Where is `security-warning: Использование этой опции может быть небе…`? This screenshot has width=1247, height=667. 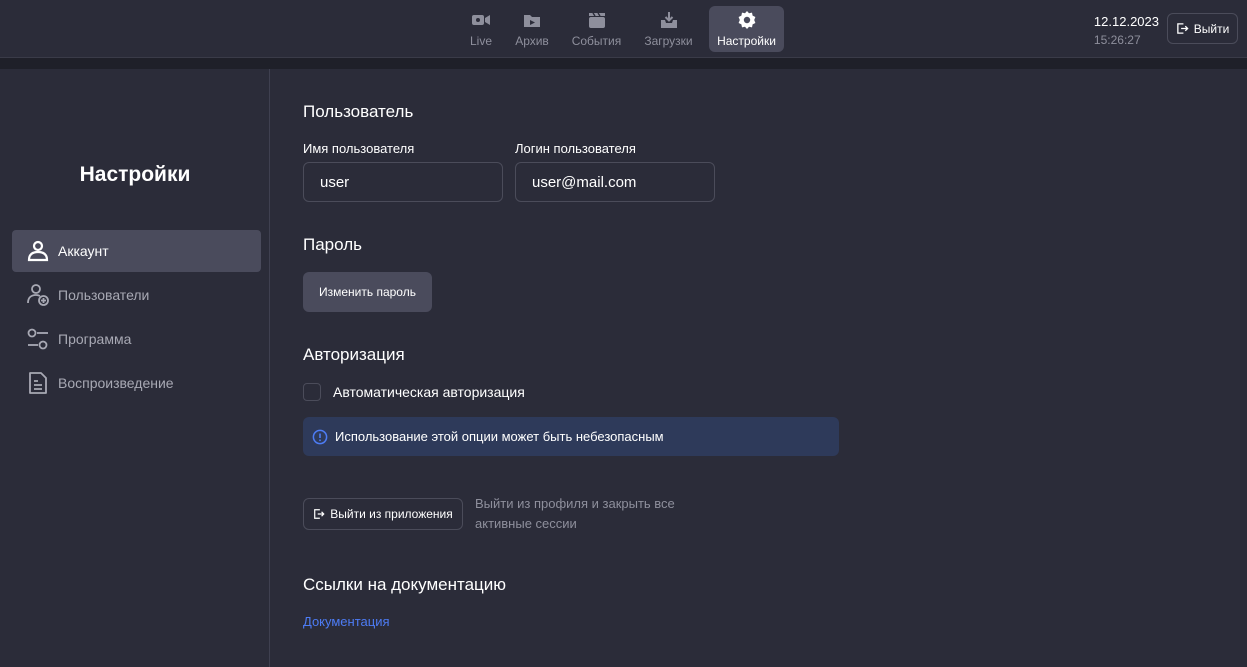
security-warning: Использование этой опции может быть небе… is located at coordinates (571, 436).